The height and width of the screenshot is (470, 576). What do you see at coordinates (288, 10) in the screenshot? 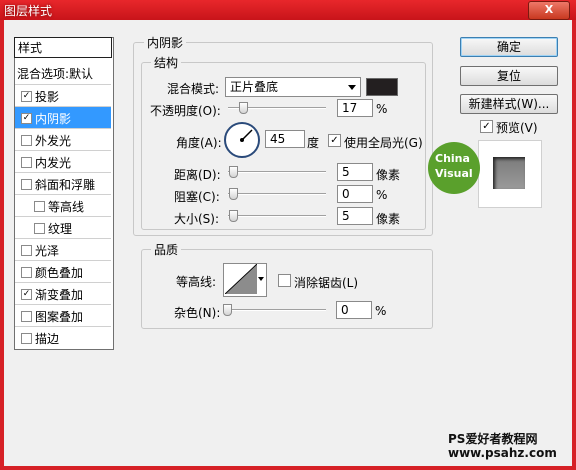
I see `title-bar: 图层样式 X` at bounding box center [288, 10].